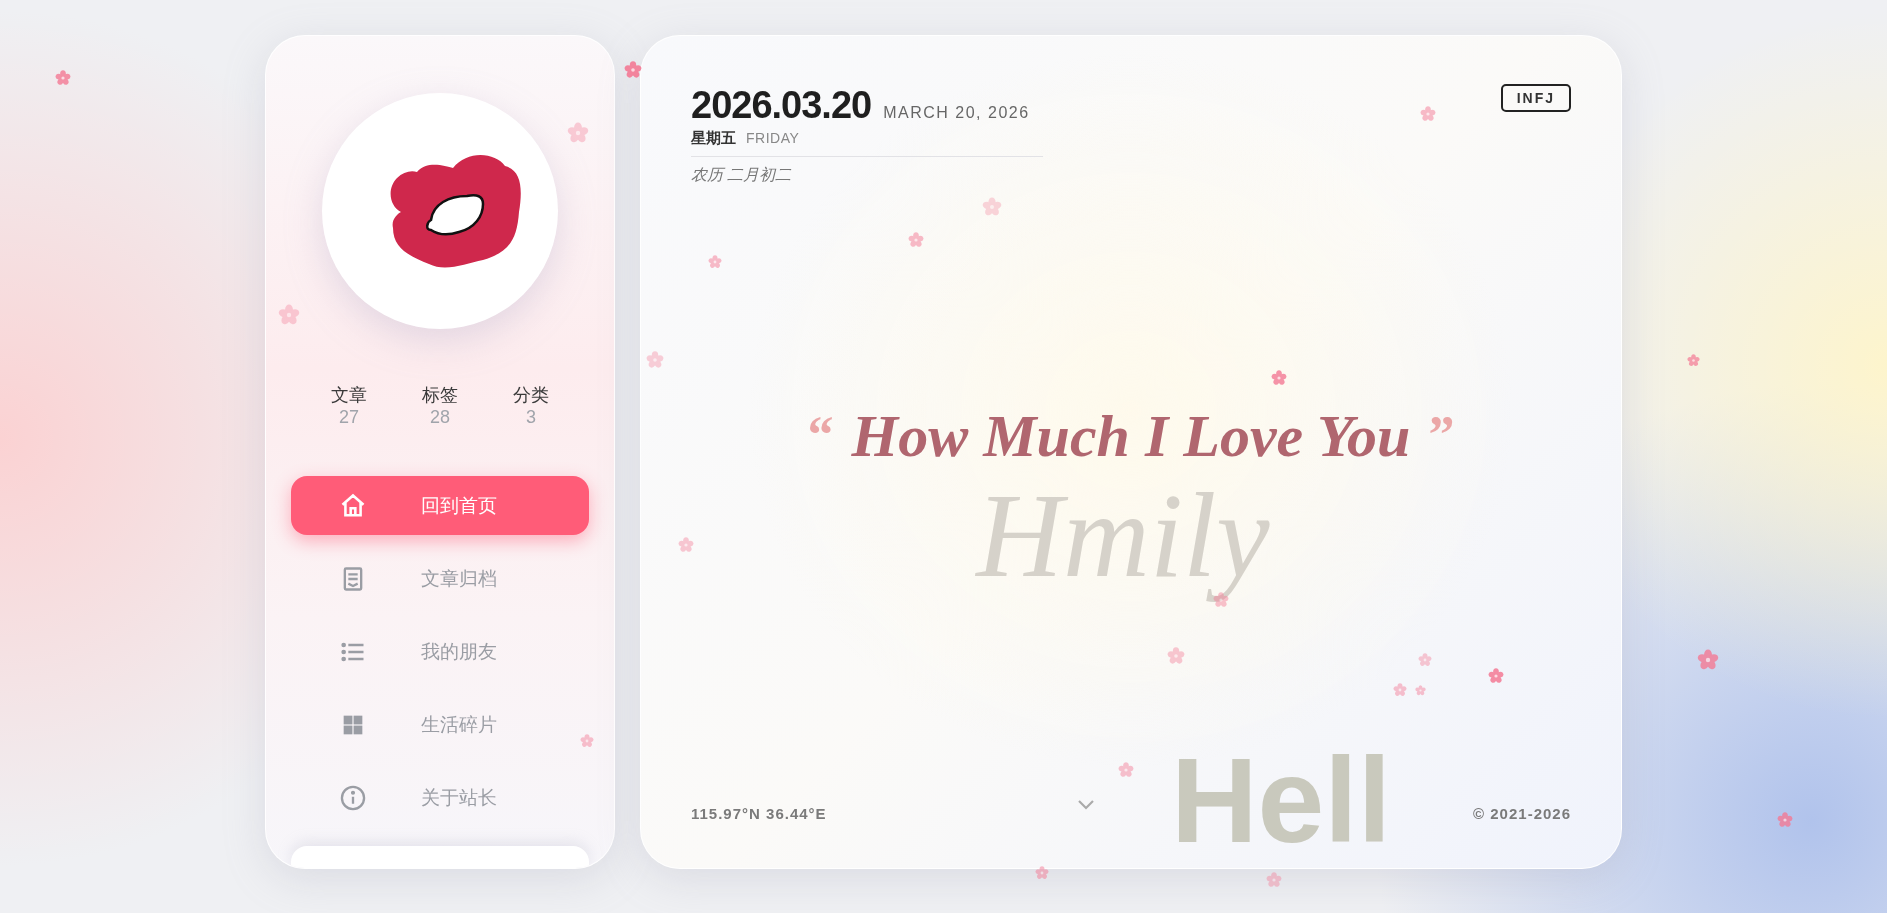 This screenshot has width=1887, height=913. What do you see at coordinates (353, 505) in the screenshot?
I see `home-icon` at bounding box center [353, 505].